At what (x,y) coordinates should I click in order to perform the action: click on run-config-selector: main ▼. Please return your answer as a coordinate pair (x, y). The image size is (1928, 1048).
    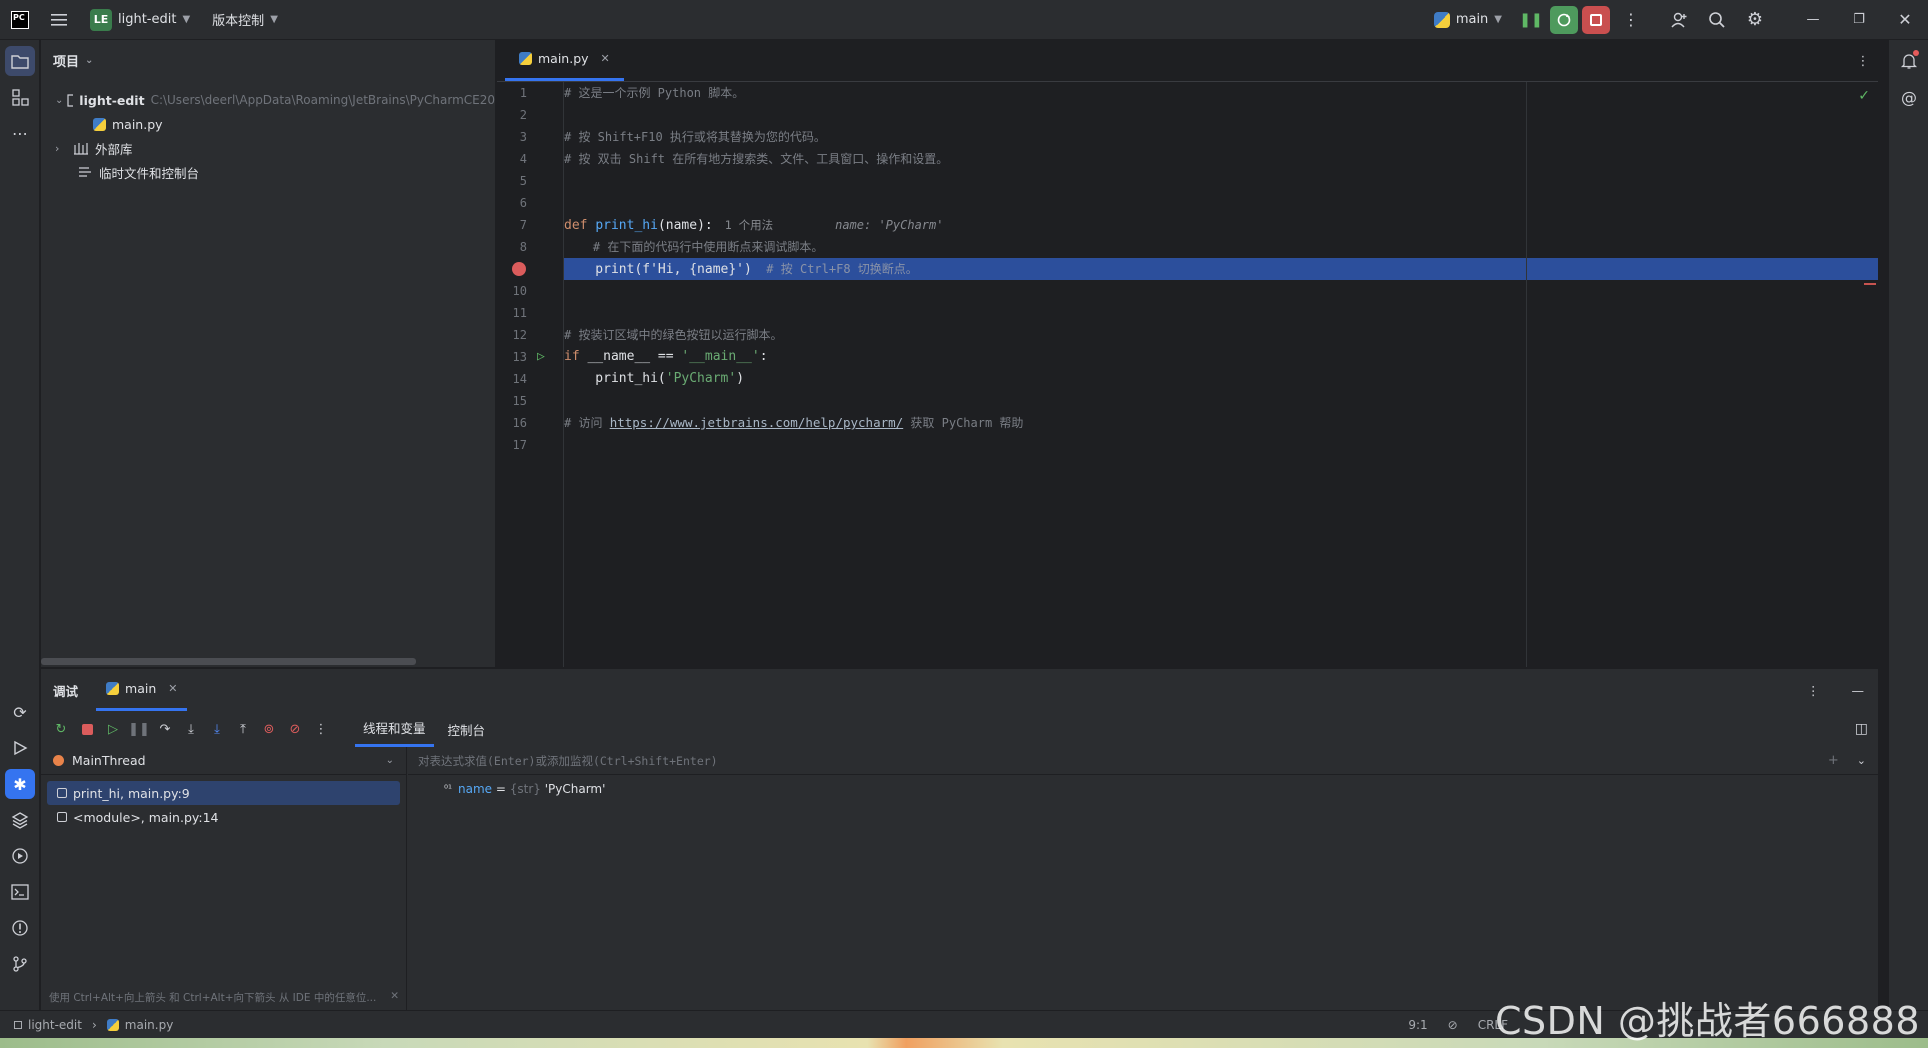
    Looking at the image, I should click on (1467, 19).